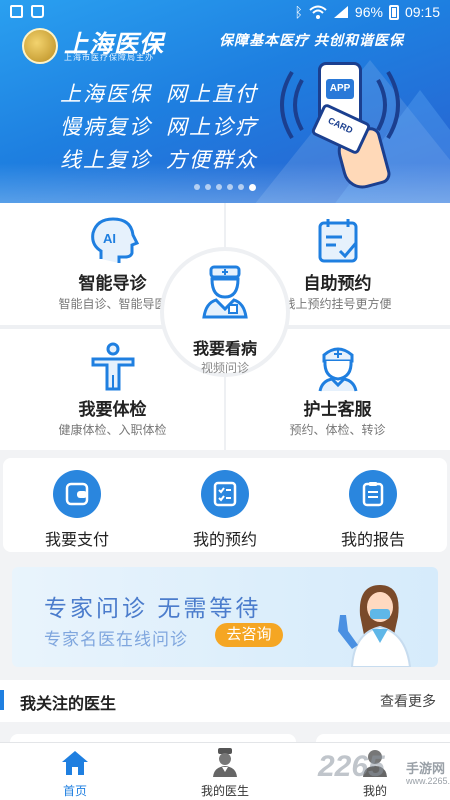 This screenshot has width=450, height=800. I want to click on banner-line-text: 网上直付, so click(212, 94).